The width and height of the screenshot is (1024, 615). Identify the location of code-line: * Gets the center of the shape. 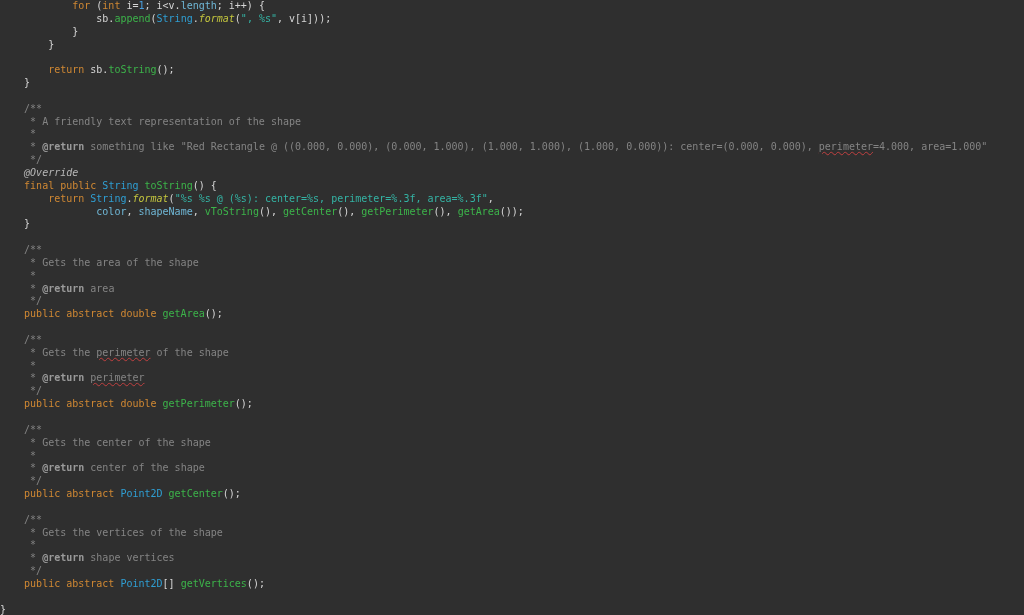
(120, 442).